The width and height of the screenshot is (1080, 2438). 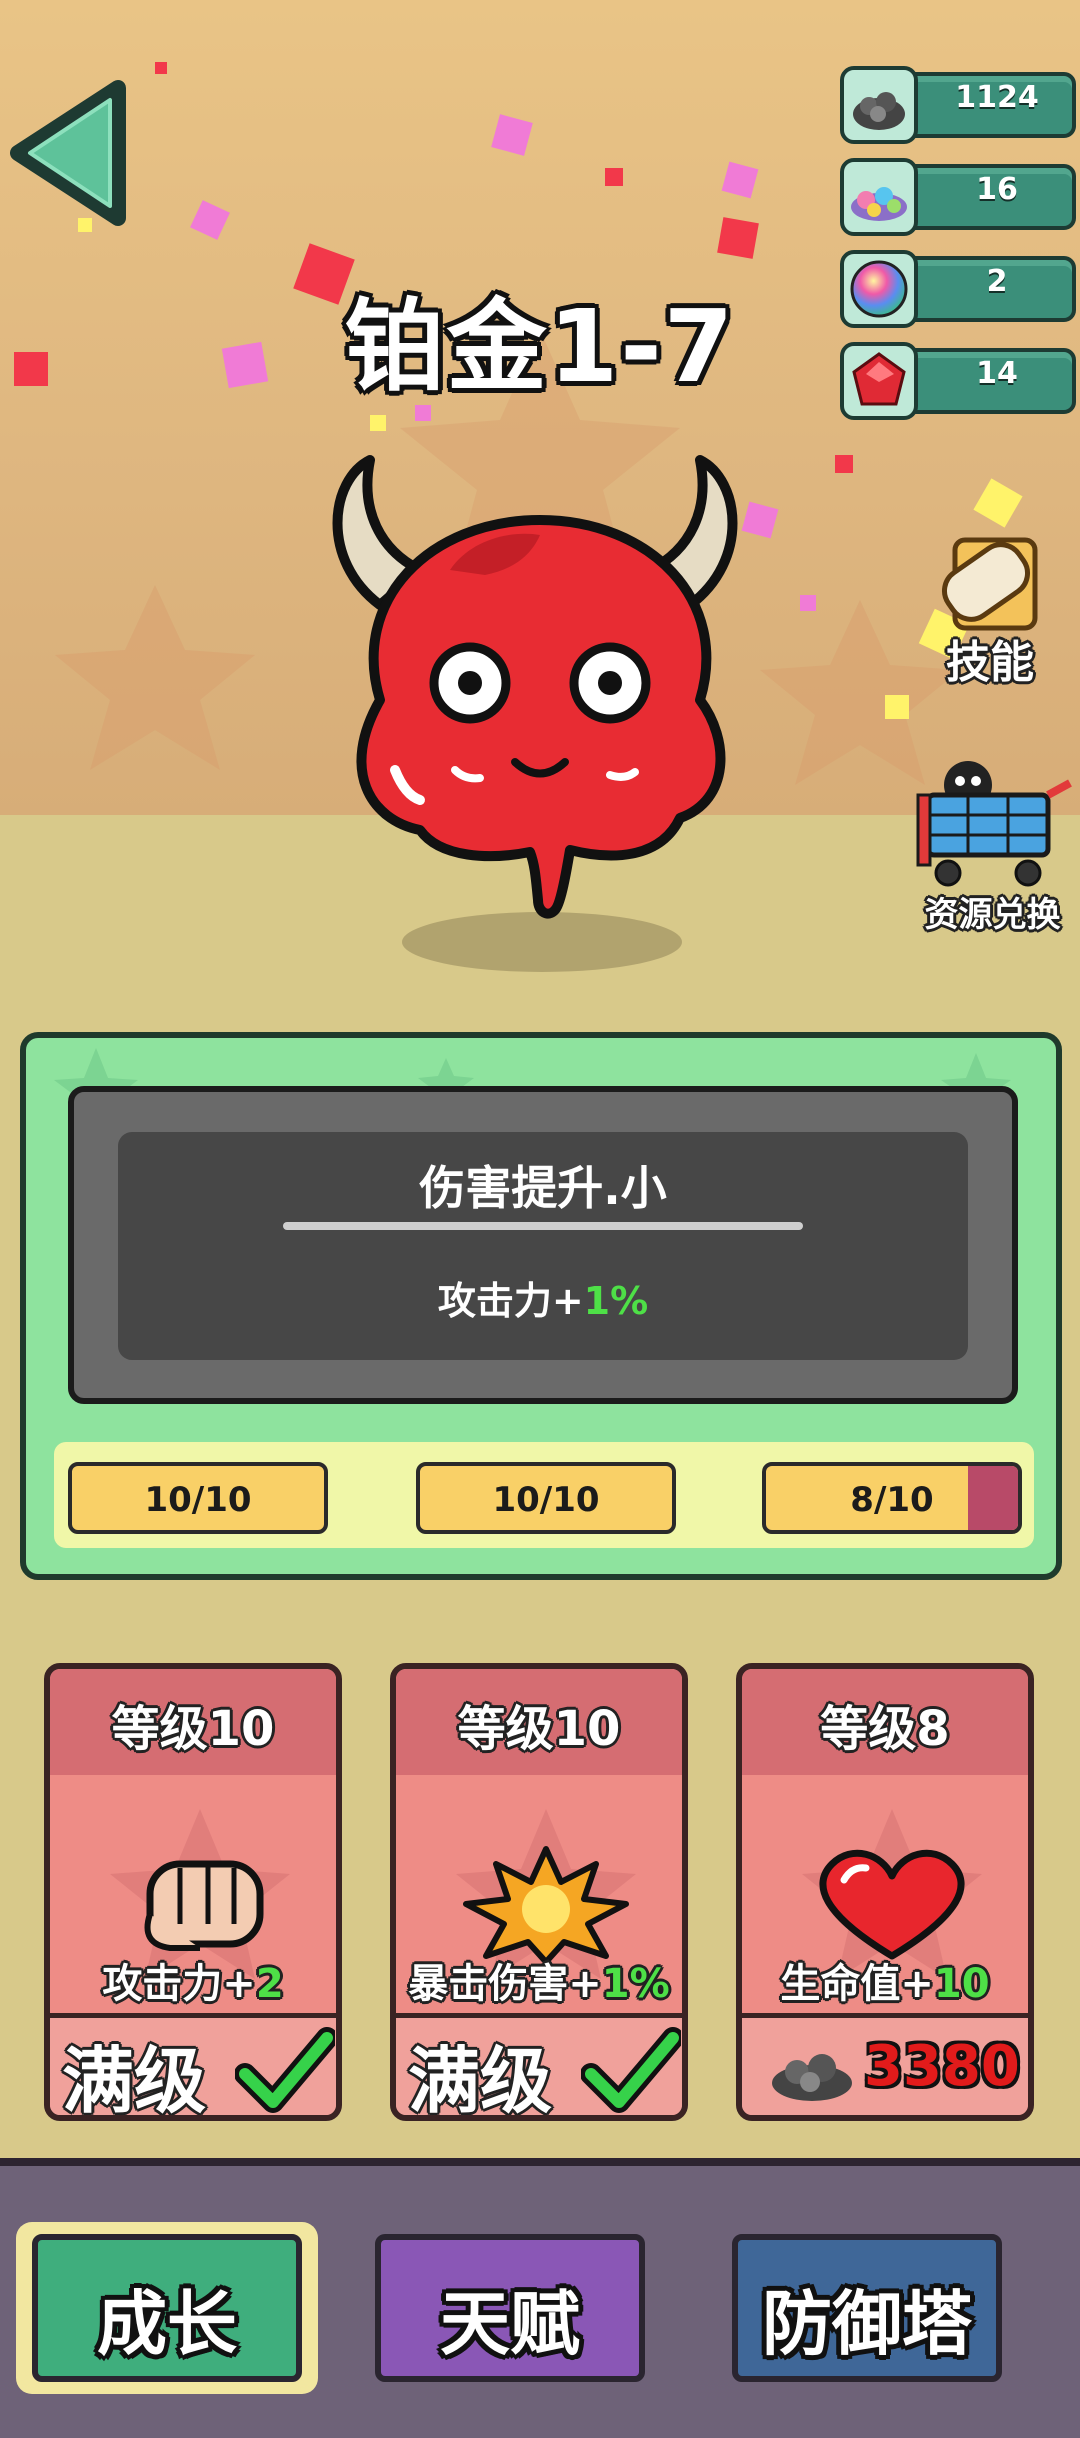 What do you see at coordinates (997, 97) in the screenshot?
I see `resource-value: 1124` at bounding box center [997, 97].